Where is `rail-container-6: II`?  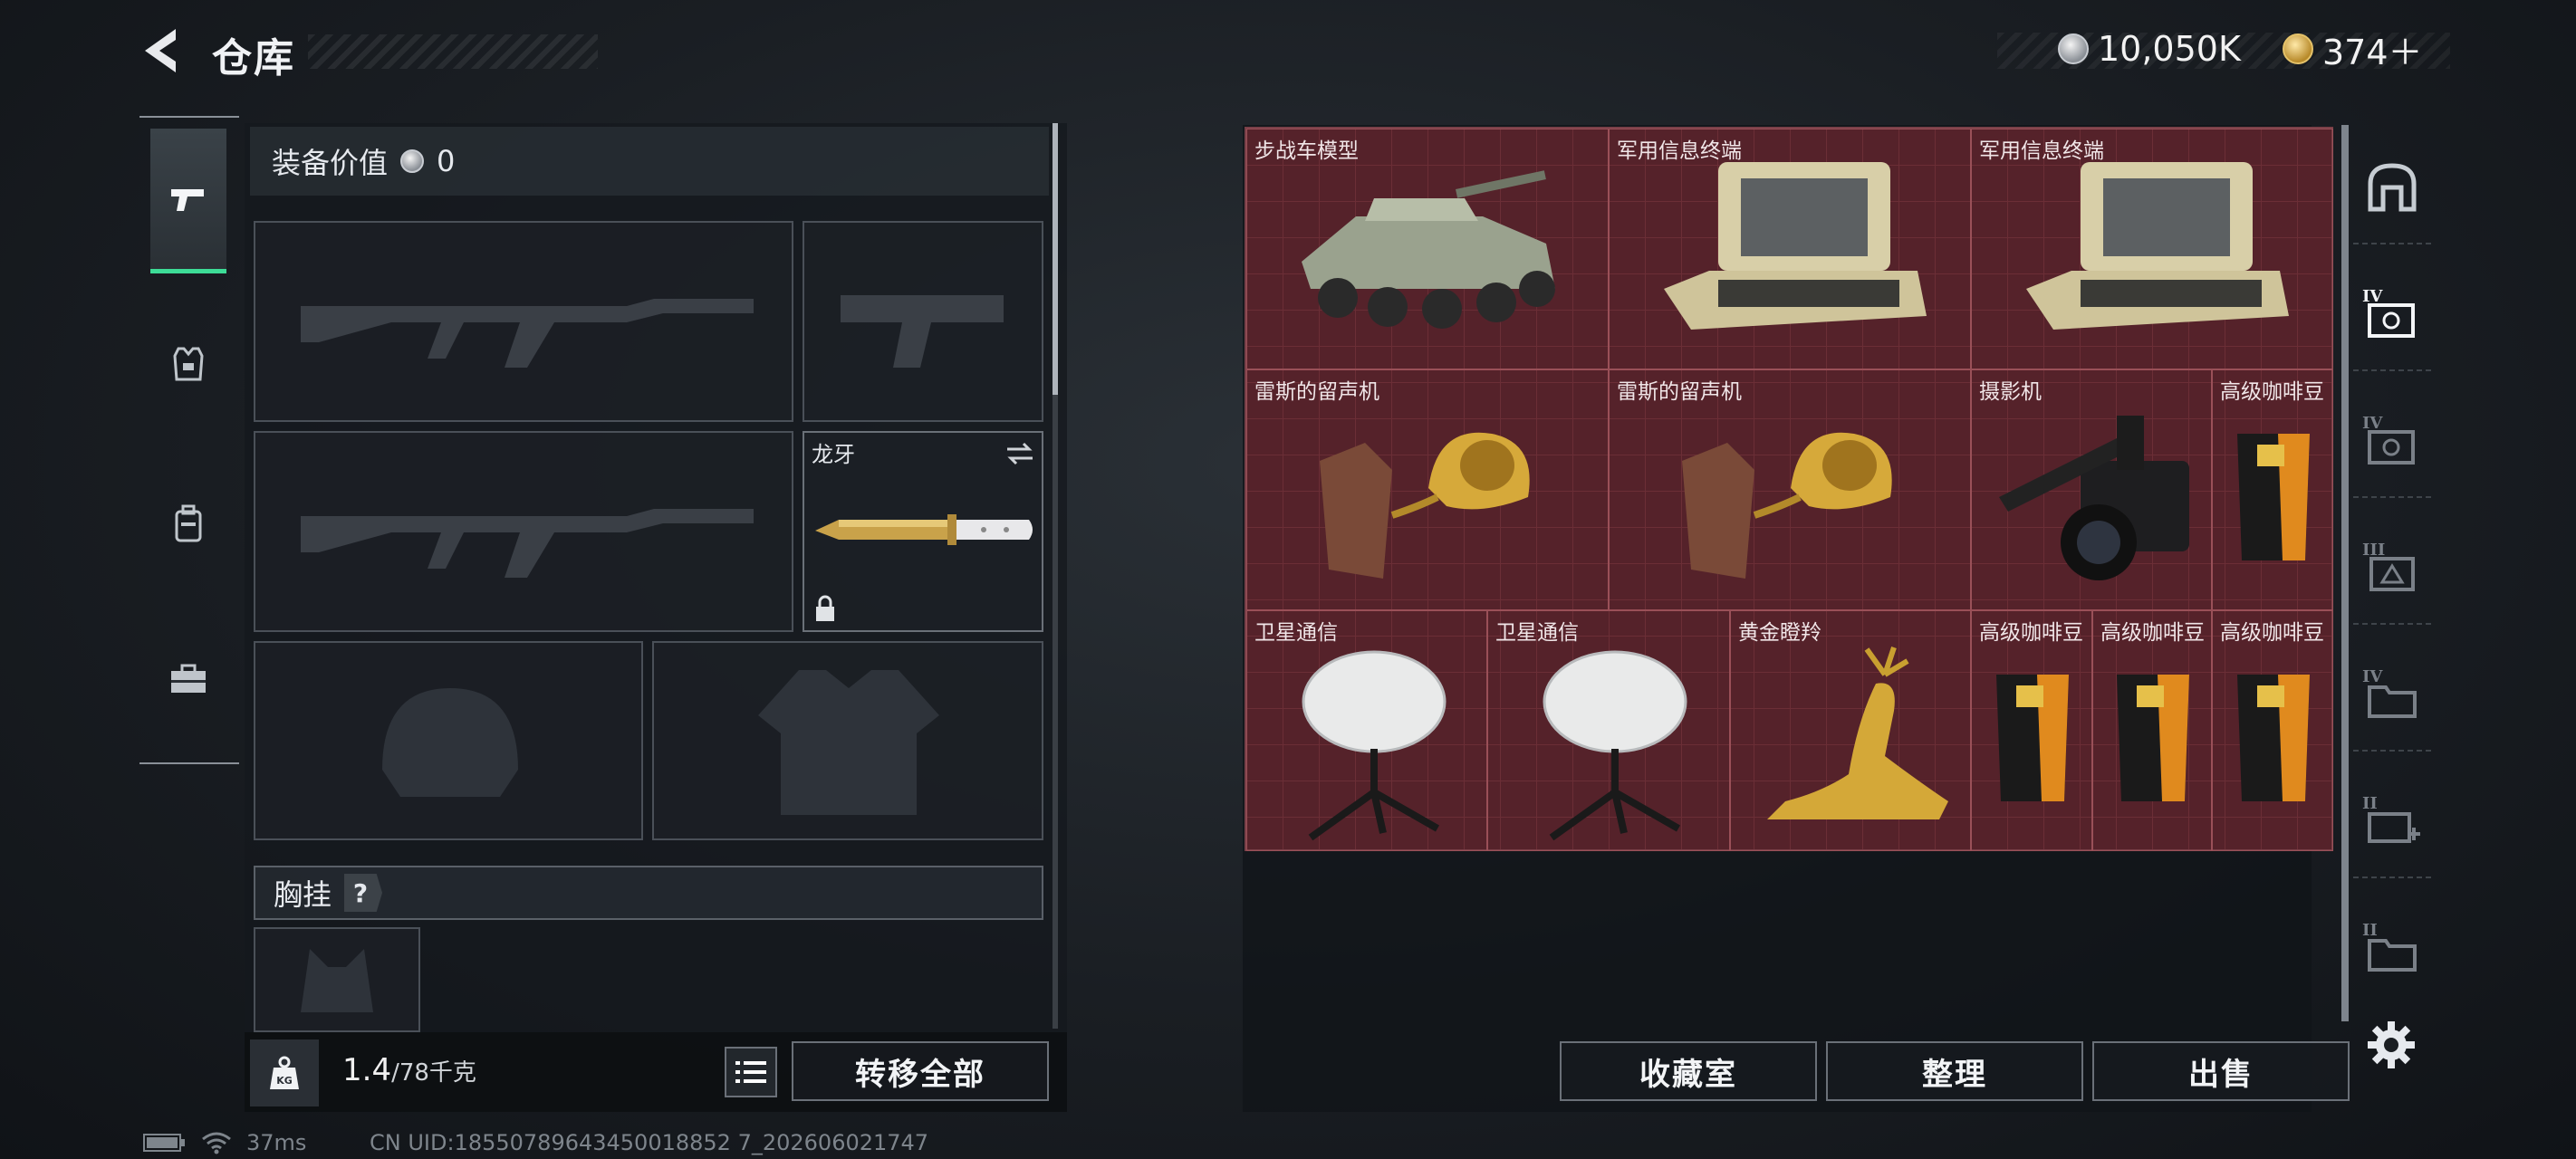 rail-container-6: II is located at coordinates (2392, 948).